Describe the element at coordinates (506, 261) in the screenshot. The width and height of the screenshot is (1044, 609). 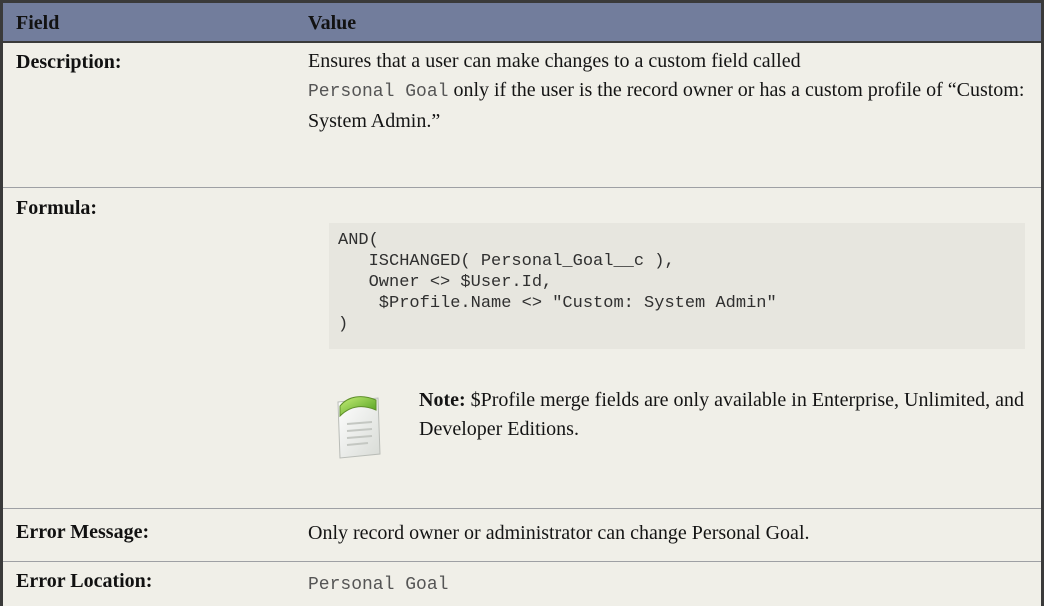
I see `code-line: ISCHANGED( Personal_Goal__c ),` at that location.